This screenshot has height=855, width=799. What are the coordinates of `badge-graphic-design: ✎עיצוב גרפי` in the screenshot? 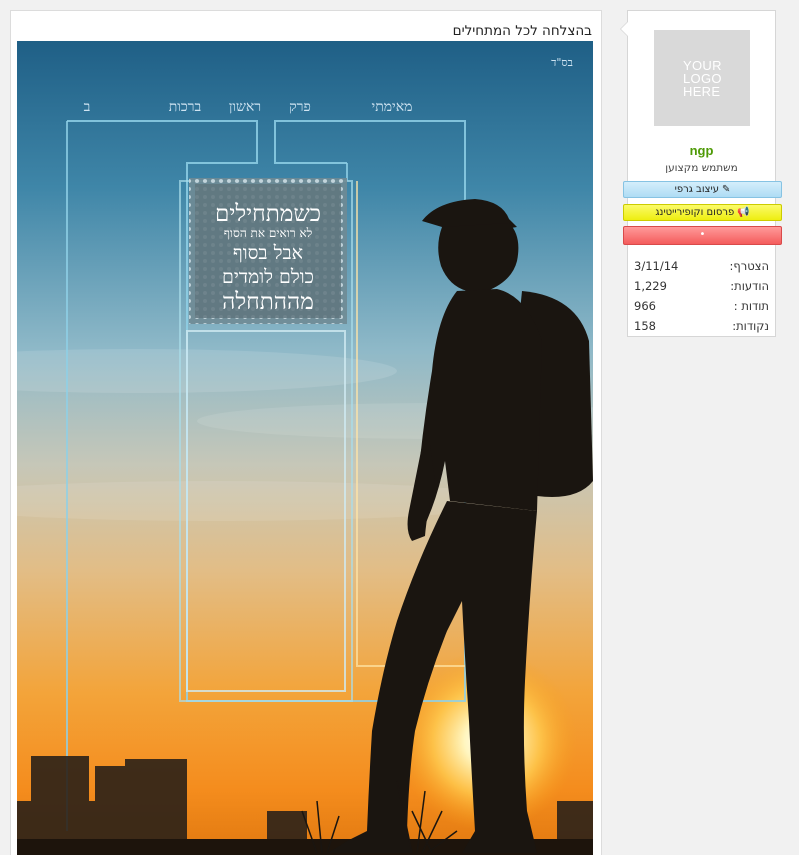 It's located at (702, 189).